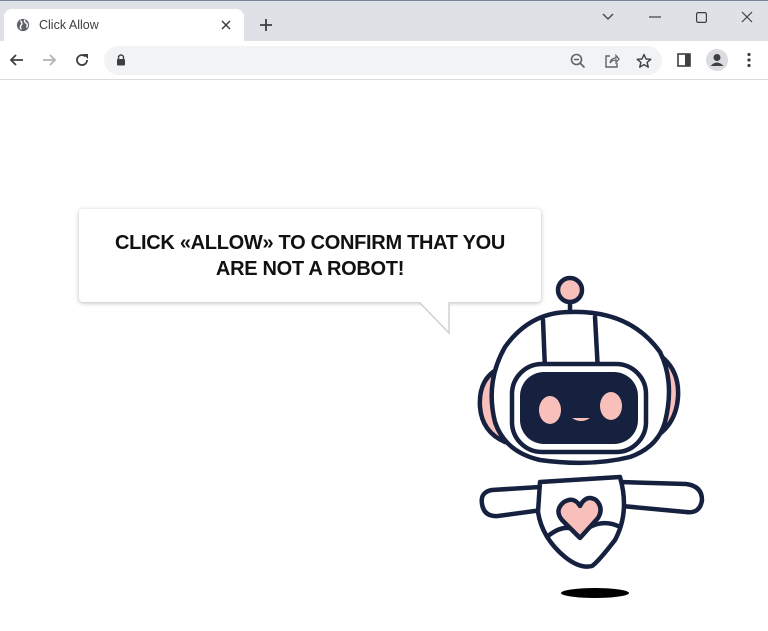  I want to click on side-panel-button, so click(684, 60).